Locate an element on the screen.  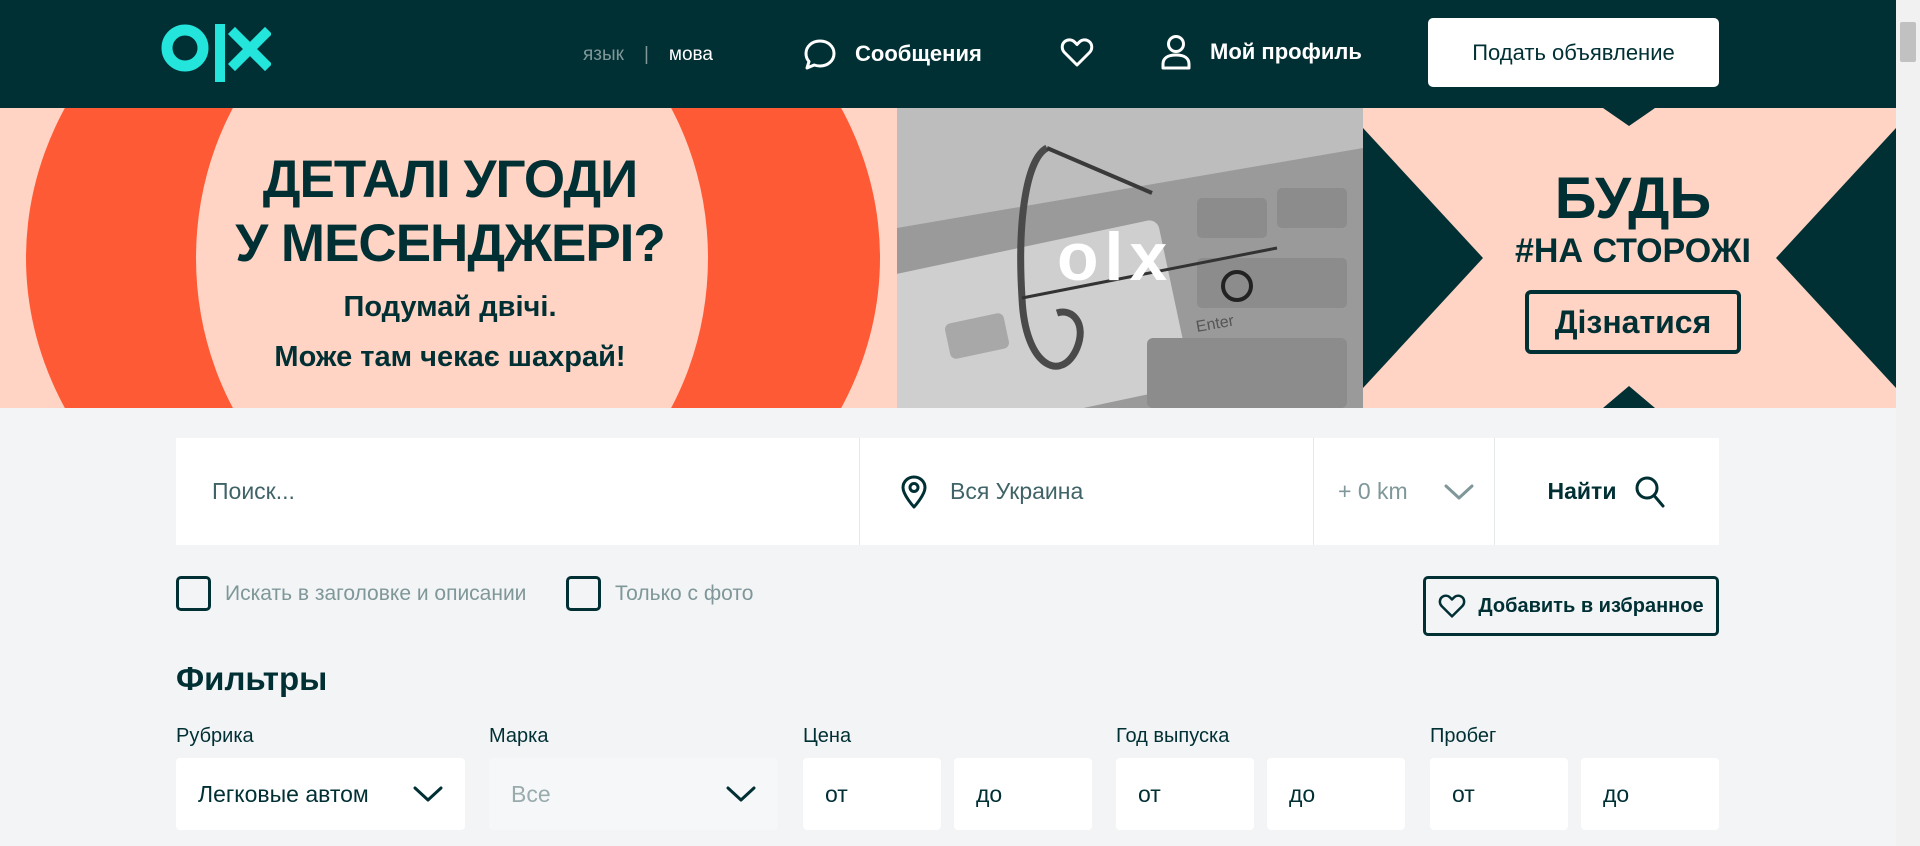
mileage-from-placeholder: от is located at coordinates (1463, 793).